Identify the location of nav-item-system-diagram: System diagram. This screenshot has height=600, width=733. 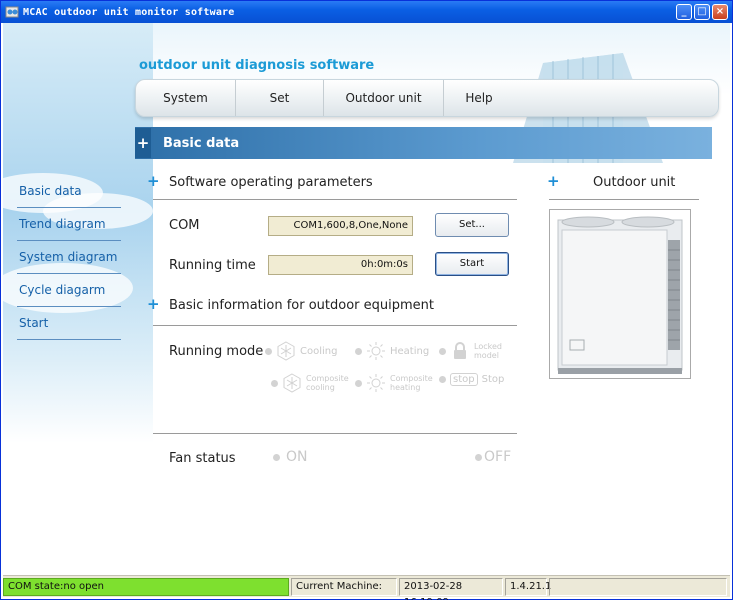
(69, 257).